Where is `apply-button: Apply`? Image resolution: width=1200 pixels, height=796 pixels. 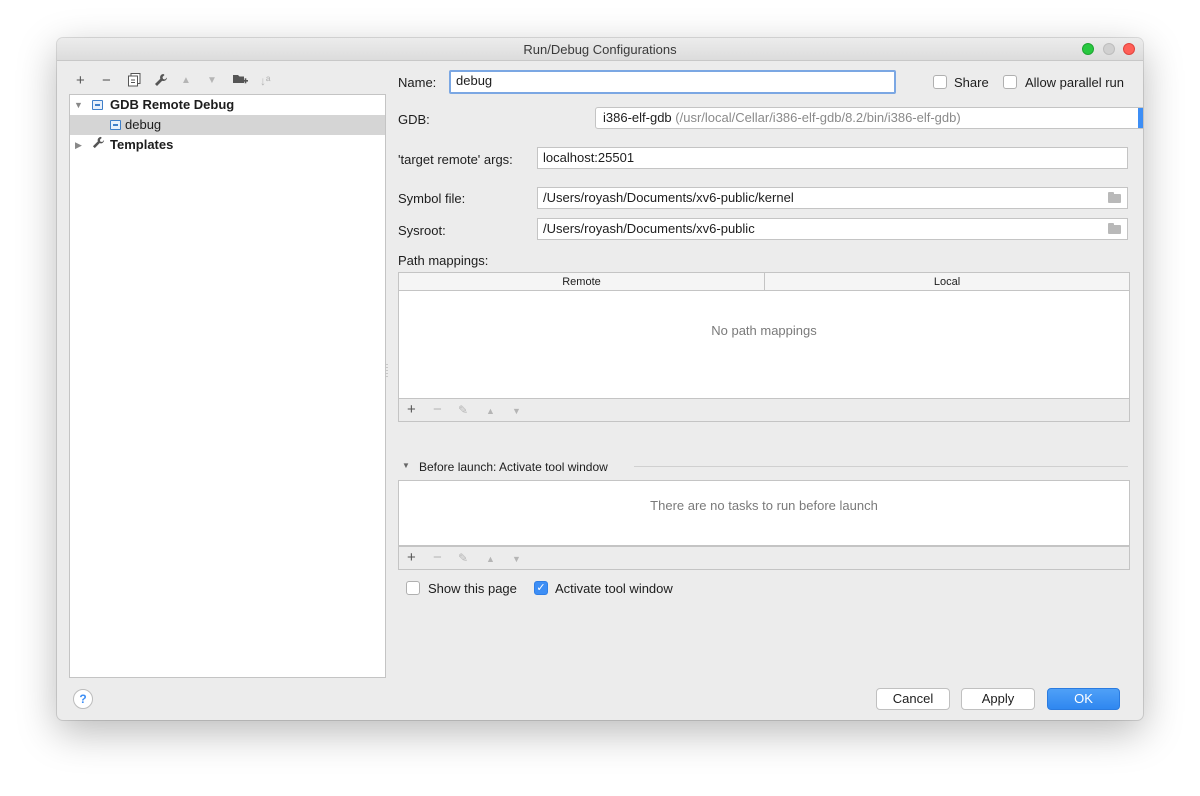 apply-button: Apply is located at coordinates (998, 699).